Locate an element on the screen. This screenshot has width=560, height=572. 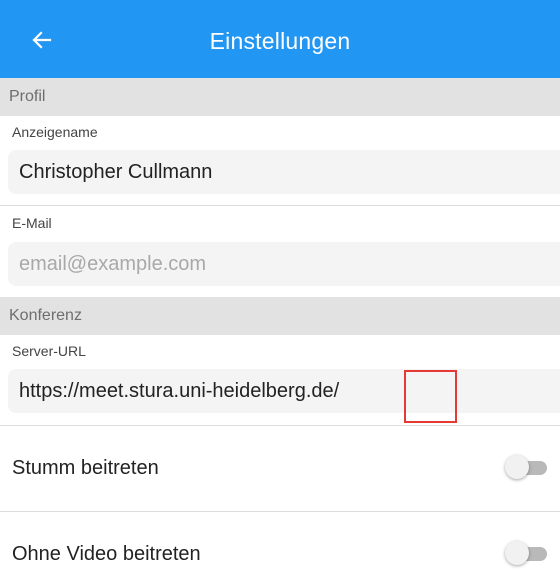
email-label: E-Mail is located at coordinates (32, 223).